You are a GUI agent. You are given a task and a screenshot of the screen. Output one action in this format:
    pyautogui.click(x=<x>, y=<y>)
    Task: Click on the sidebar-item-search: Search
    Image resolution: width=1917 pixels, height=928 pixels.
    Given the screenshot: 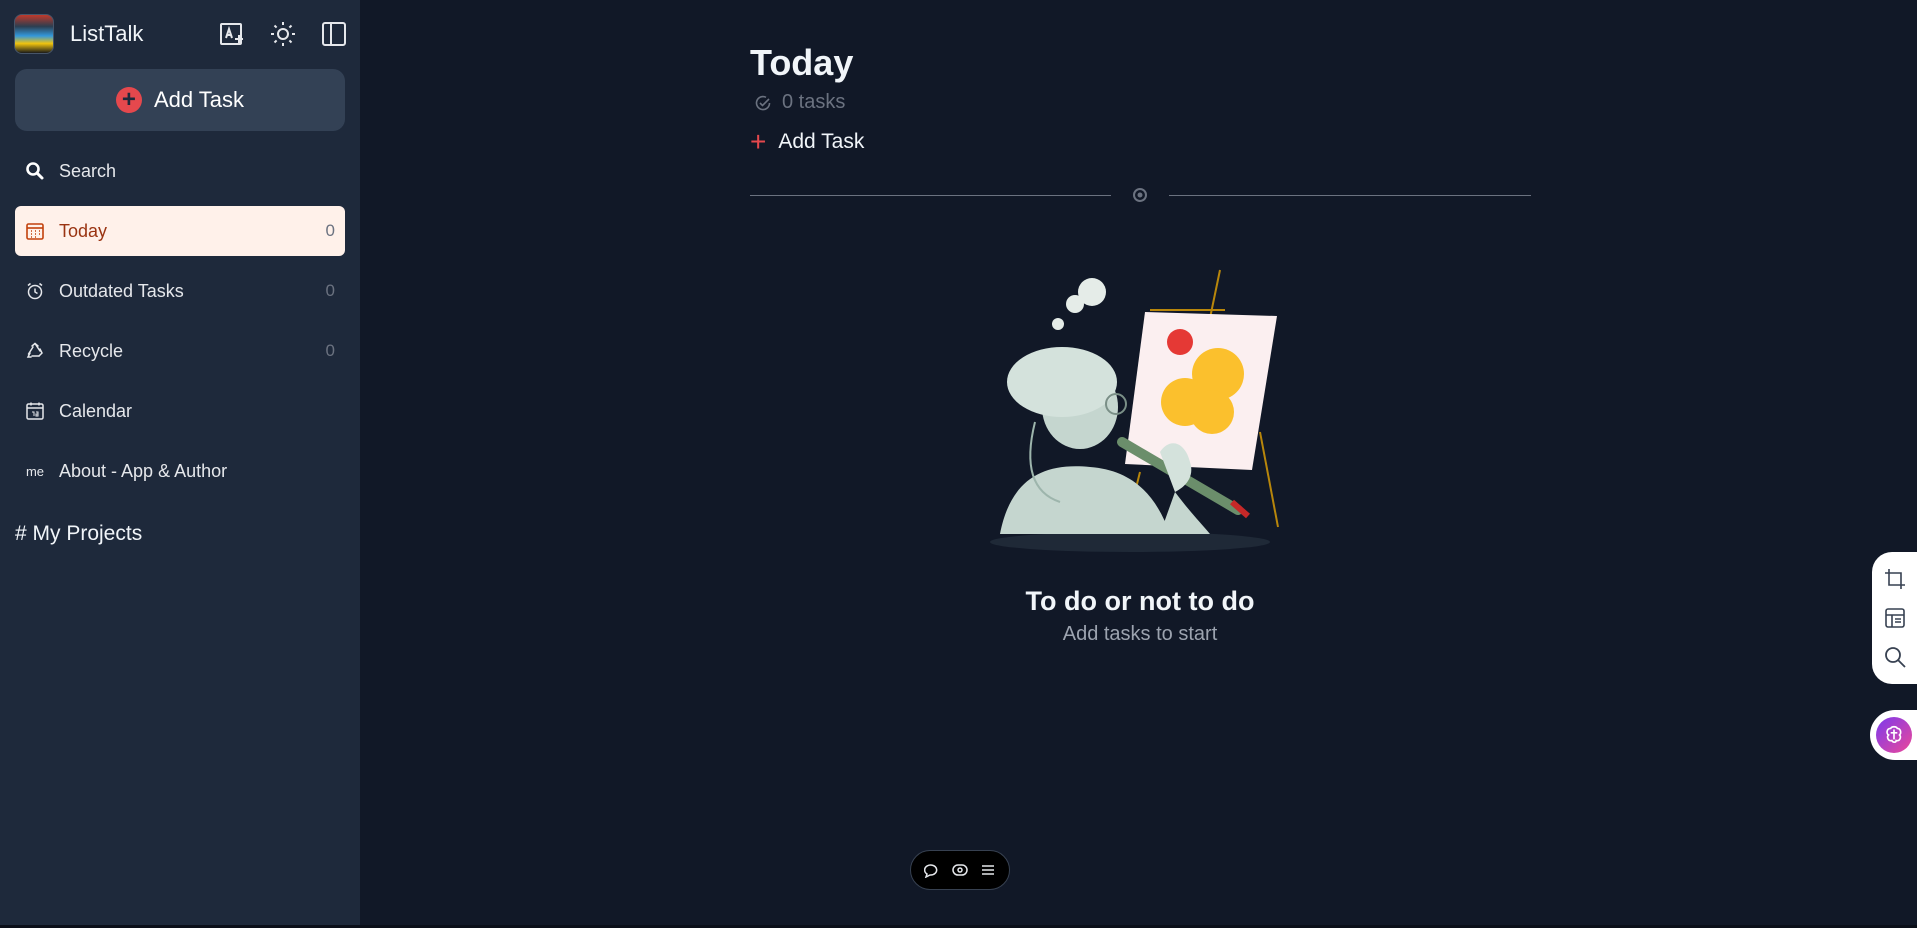 What is the action you would take?
    pyautogui.click(x=180, y=171)
    